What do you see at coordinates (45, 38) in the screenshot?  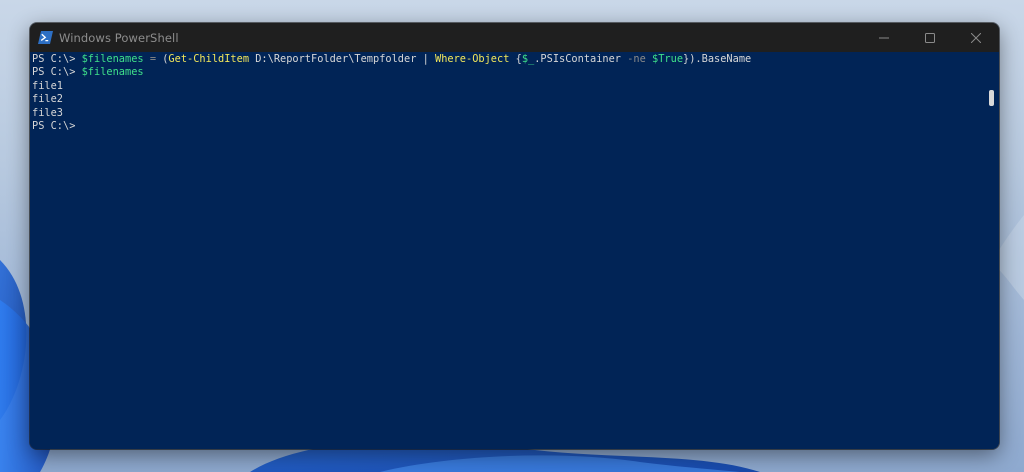 I see `powershell-icon` at bounding box center [45, 38].